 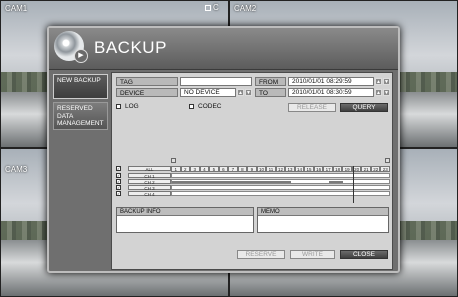 I want to click on memo-box: MEMO, so click(x=323, y=220).